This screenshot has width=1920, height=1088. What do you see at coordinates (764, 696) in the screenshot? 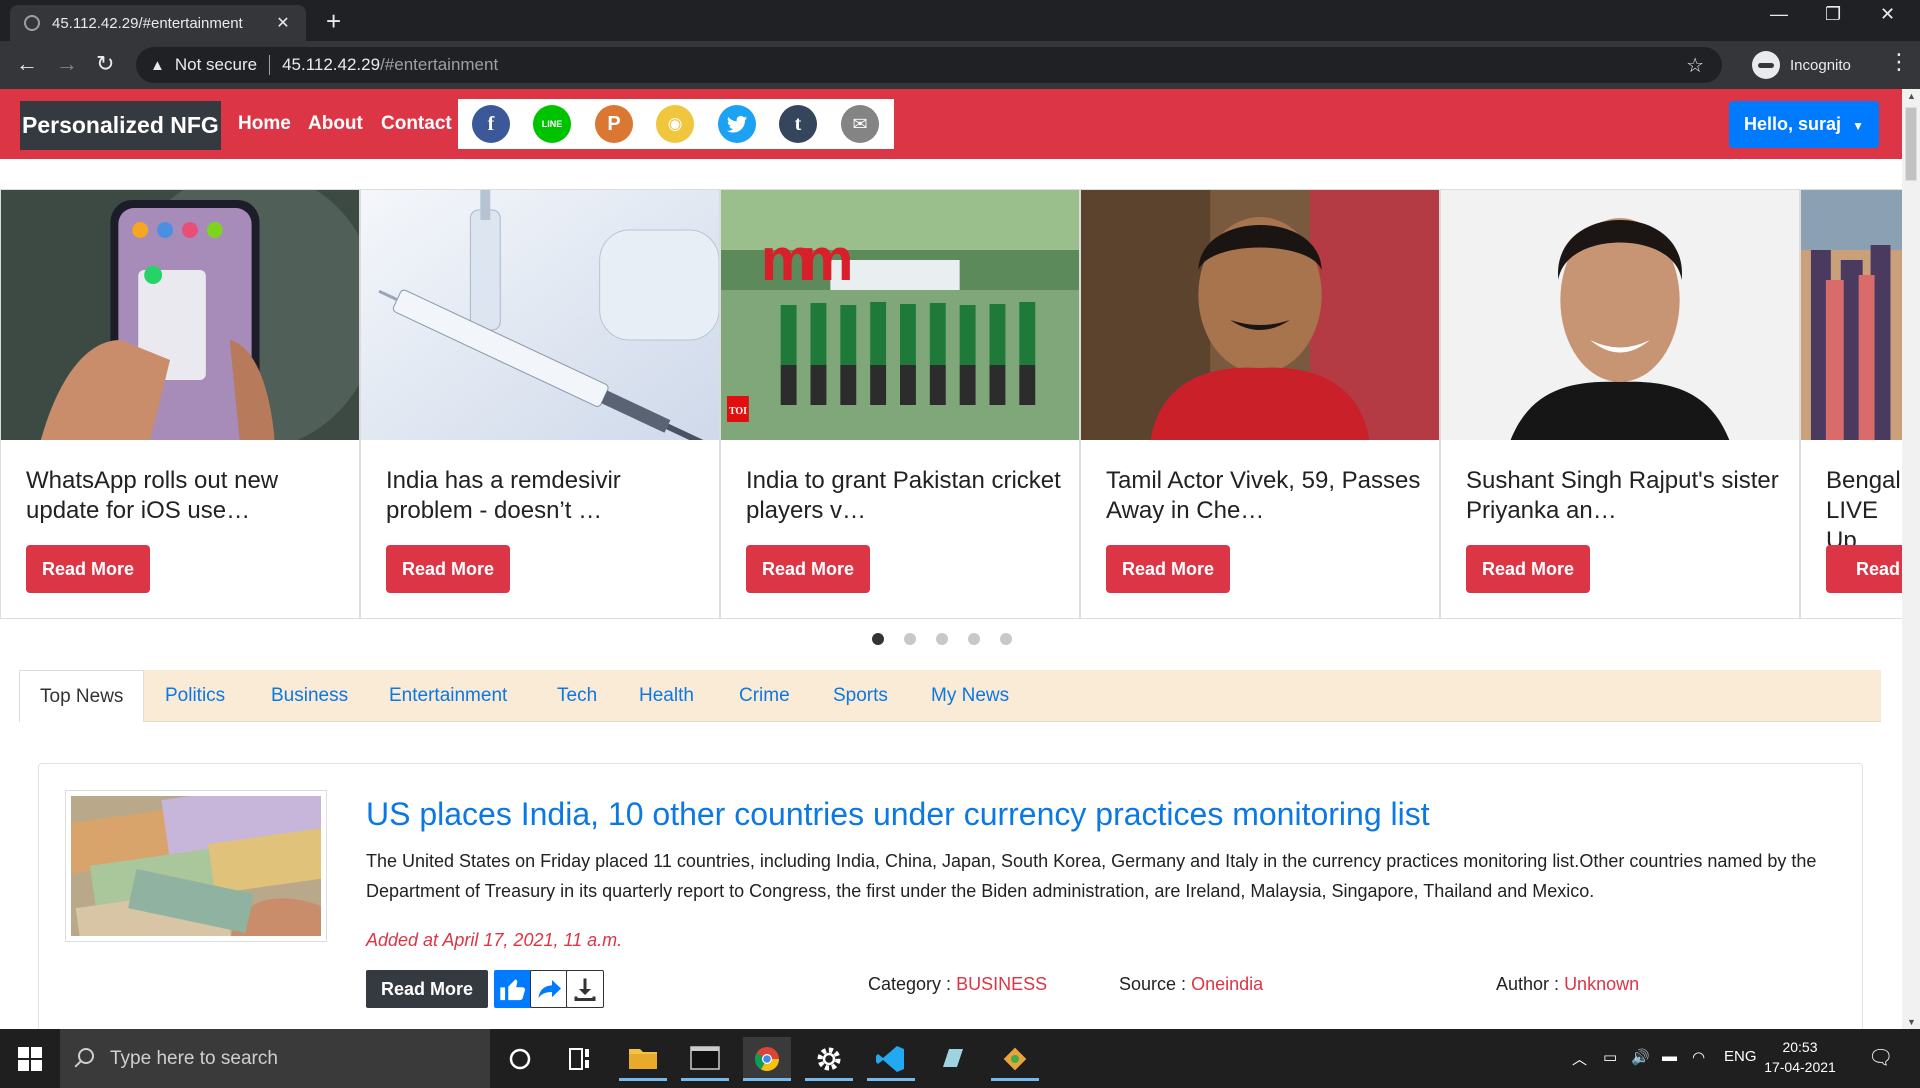
I see `tab-crime: Crime` at bounding box center [764, 696].